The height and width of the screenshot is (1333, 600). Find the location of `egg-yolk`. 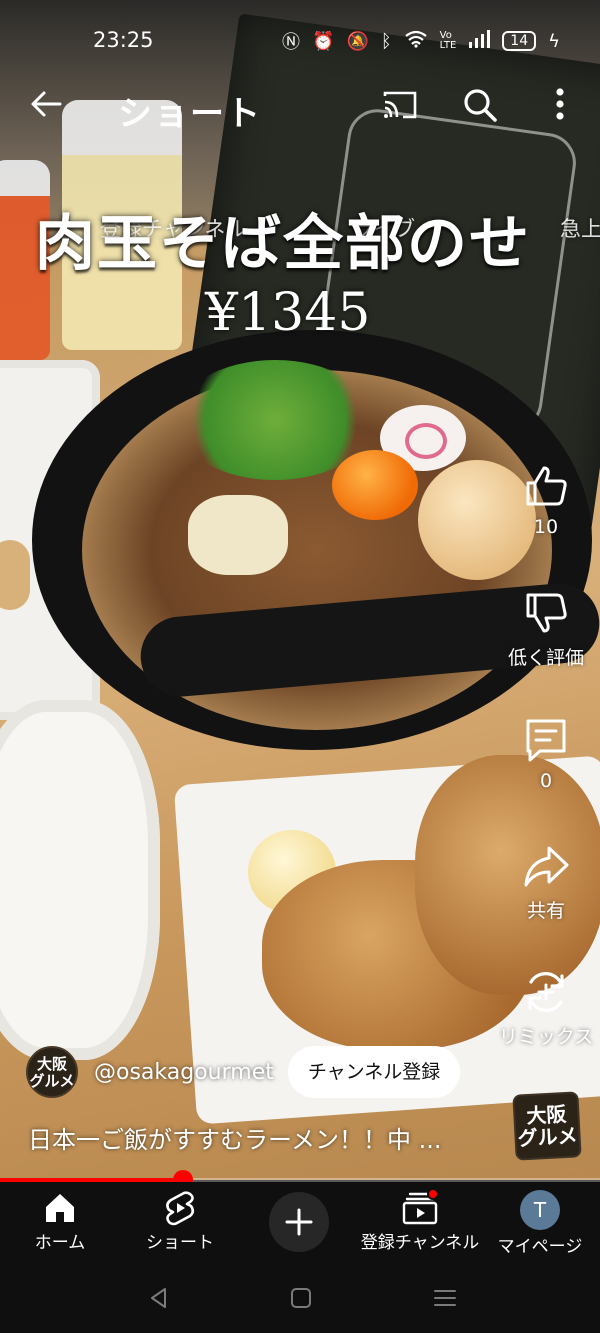

egg-yolk is located at coordinates (375, 485).